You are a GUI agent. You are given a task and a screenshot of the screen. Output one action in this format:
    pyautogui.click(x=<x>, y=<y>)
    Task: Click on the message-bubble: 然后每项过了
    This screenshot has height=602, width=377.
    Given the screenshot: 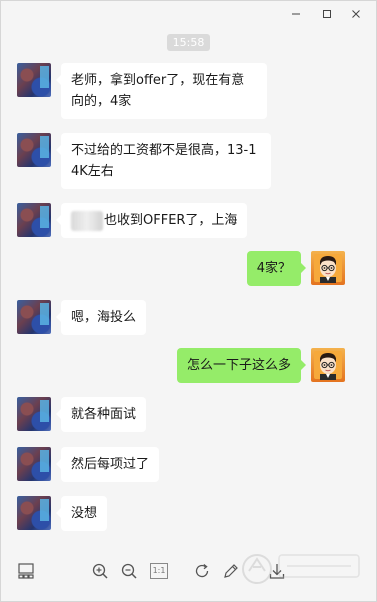 What is the action you would take?
    pyautogui.click(x=107, y=464)
    